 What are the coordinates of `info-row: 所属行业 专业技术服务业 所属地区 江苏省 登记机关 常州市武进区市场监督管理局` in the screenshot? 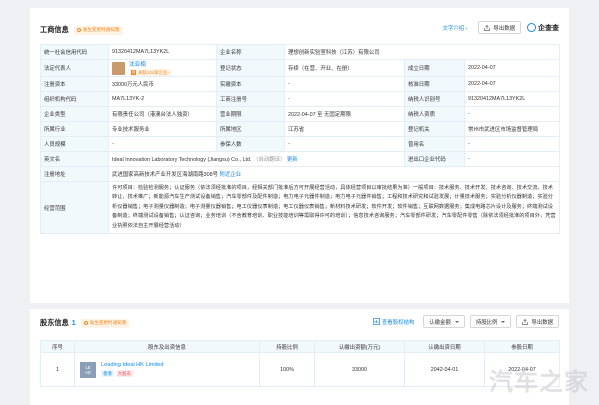 It's located at (300, 129).